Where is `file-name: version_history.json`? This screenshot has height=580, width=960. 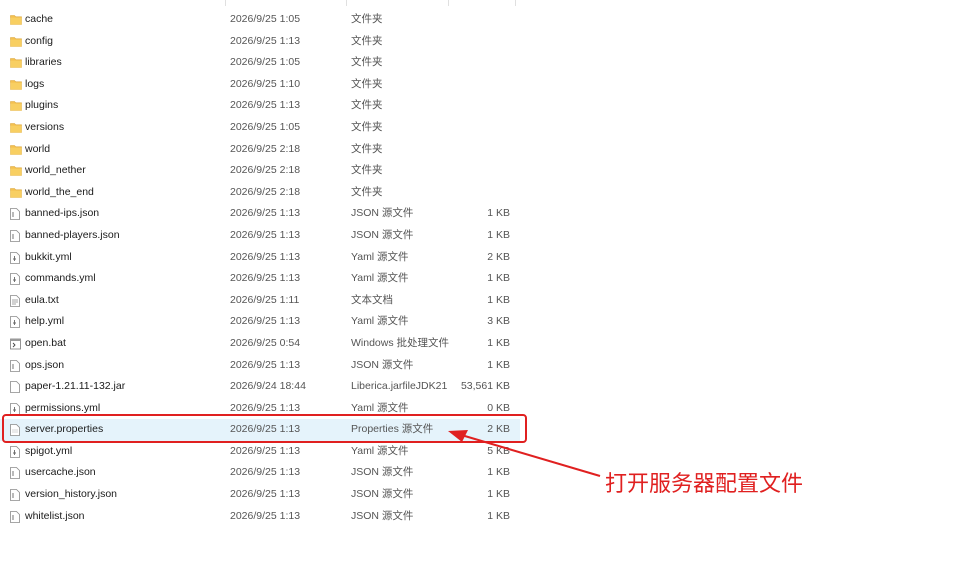
file-name: version_history.json is located at coordinates (71, 494).